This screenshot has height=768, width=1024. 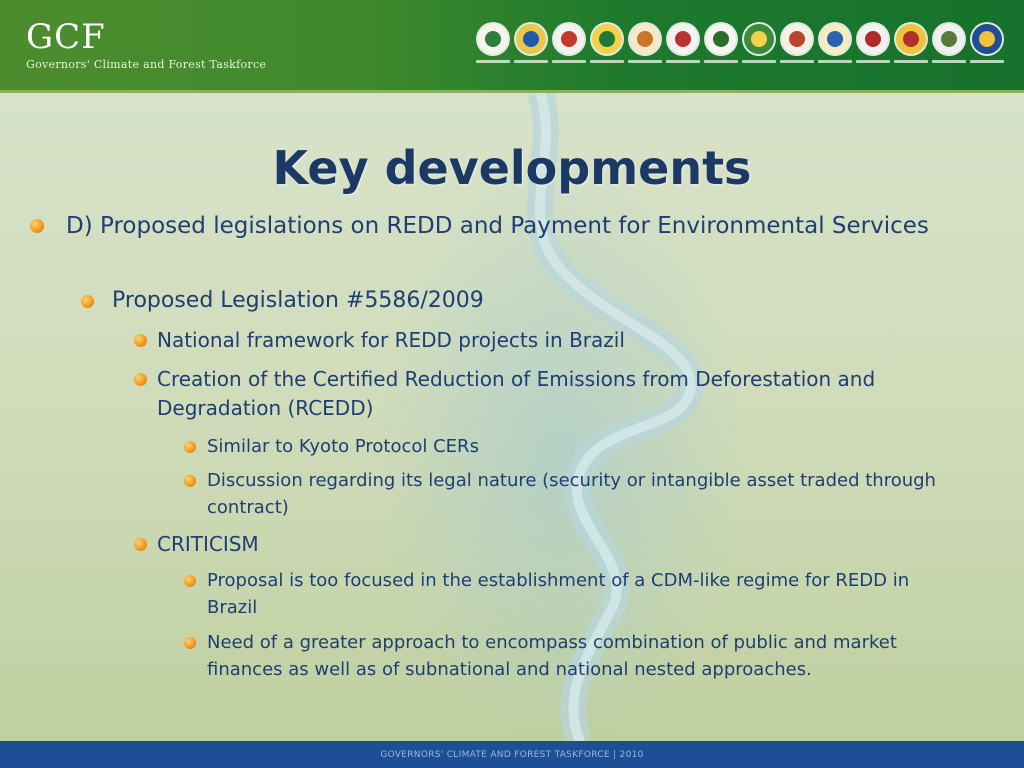 I want to click on member-seals, so click(x=740, y=49).